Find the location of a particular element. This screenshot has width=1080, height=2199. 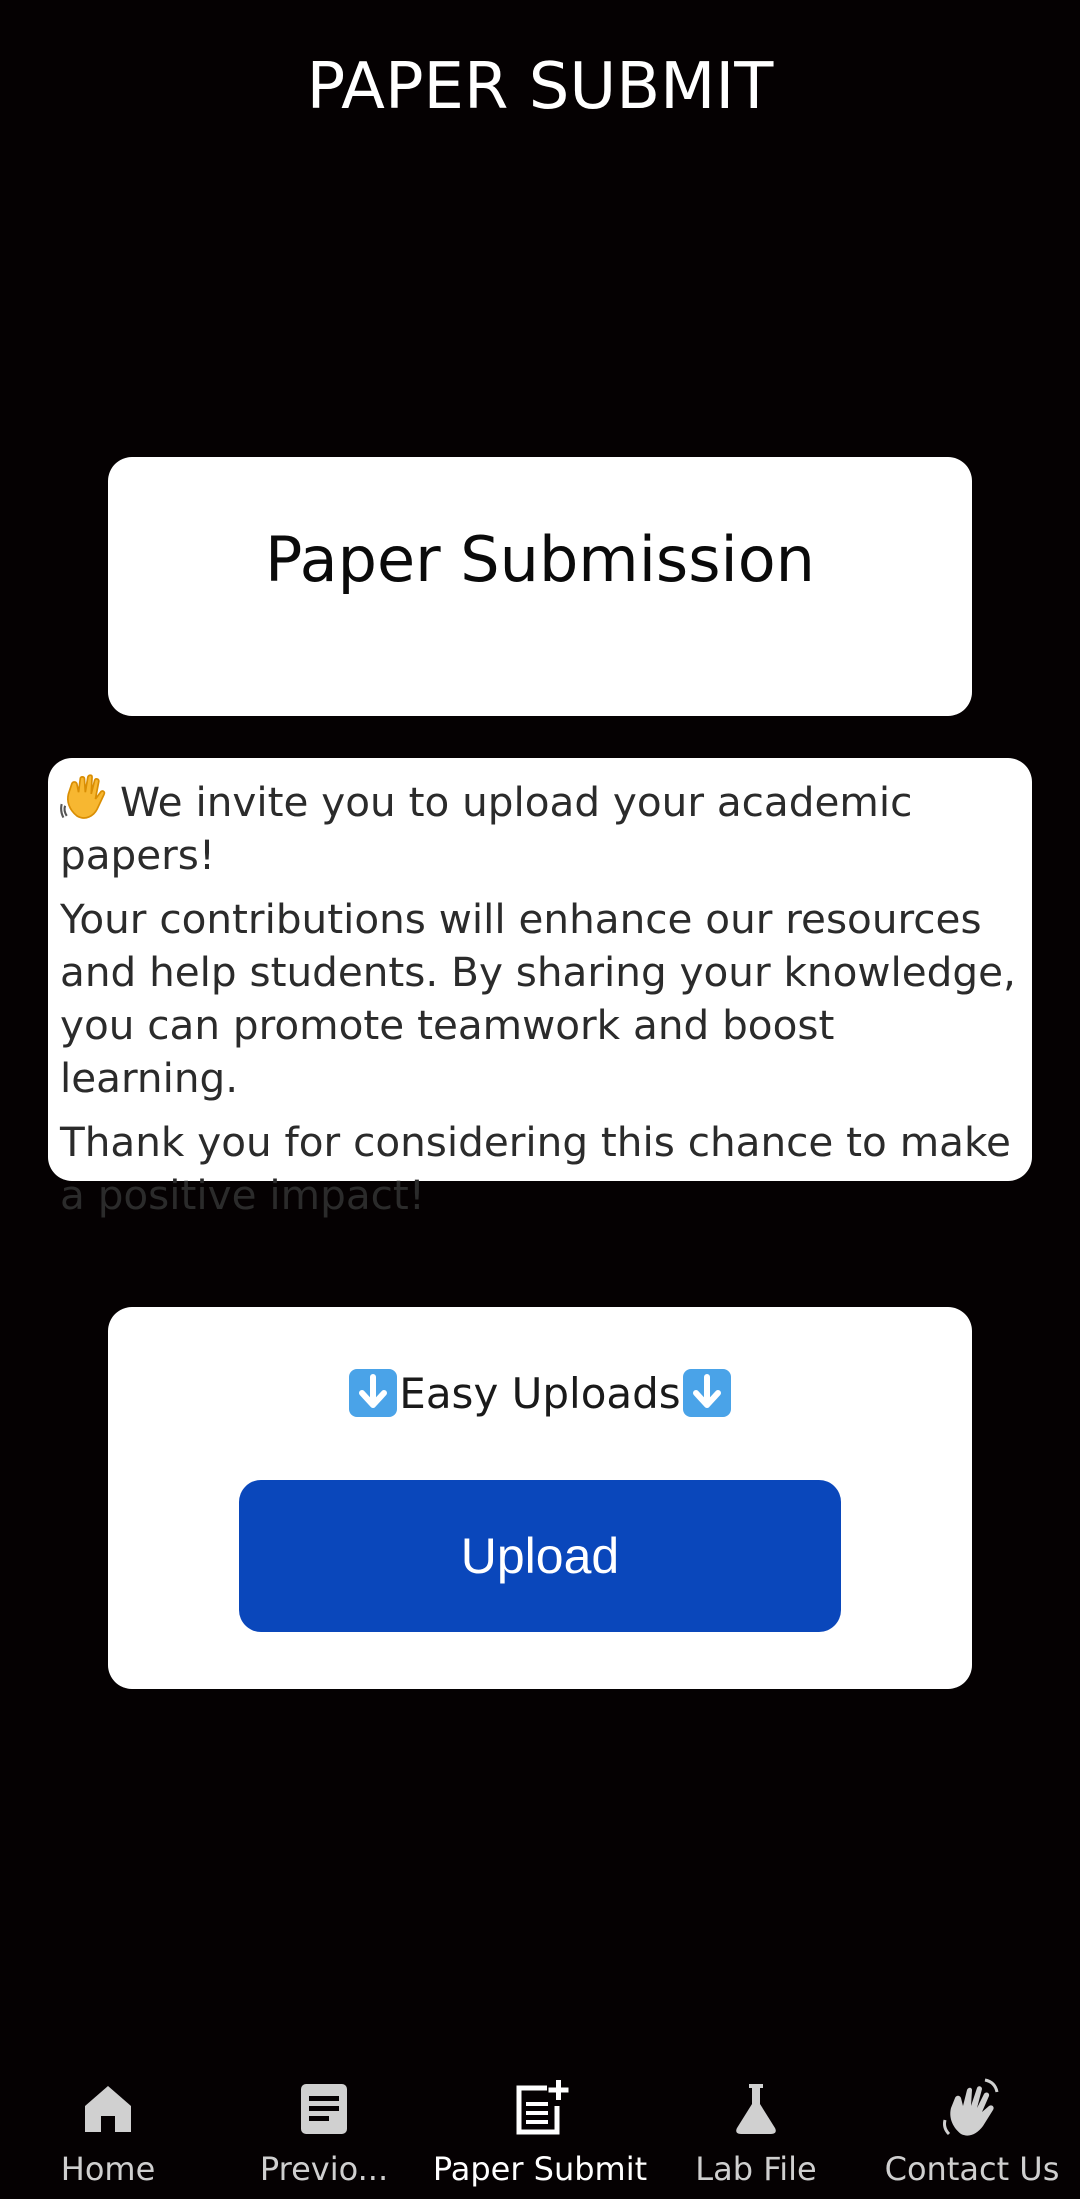

easy-uploads-heading: Easy Uploads is located at coordinates (540, 1393).